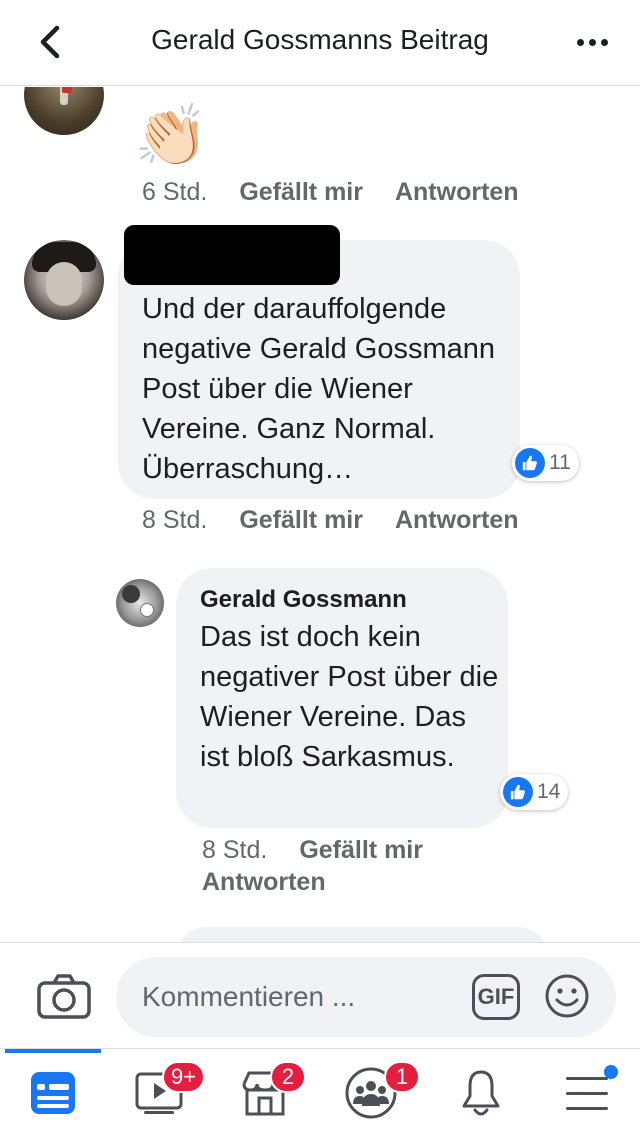 This screenshot has width=640, height=1136. Describe the element at coordinates (320, 39) in the screenshot. I see `page-title: Gerald Gossmanns Beitrag` at that location.